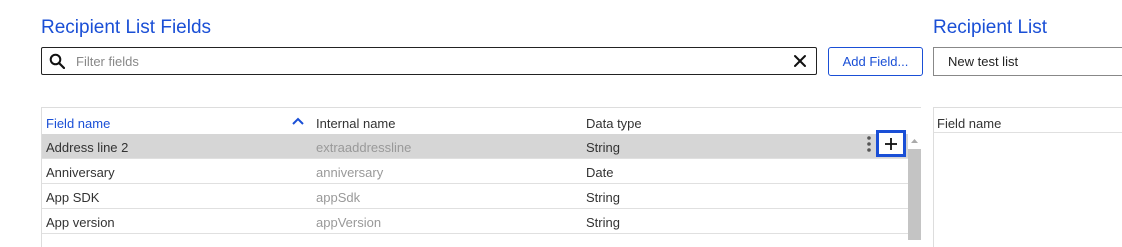  Describe the element at coordinates (87, 147) in the screenshot. I see `field-name-cell: Address line 2` at that location.